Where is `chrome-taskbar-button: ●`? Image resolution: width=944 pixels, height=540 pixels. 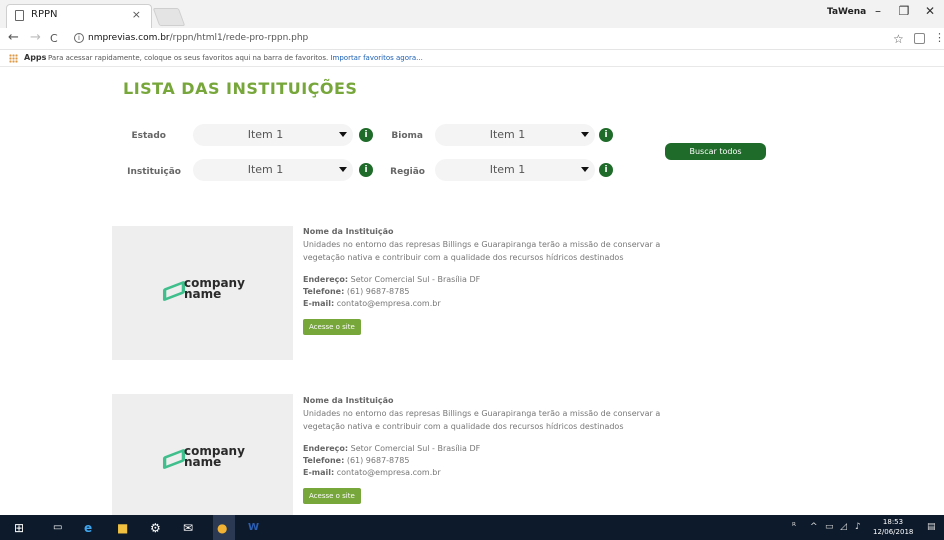
chrome-taskbar-button: ● is located at coordinates (224, 527).